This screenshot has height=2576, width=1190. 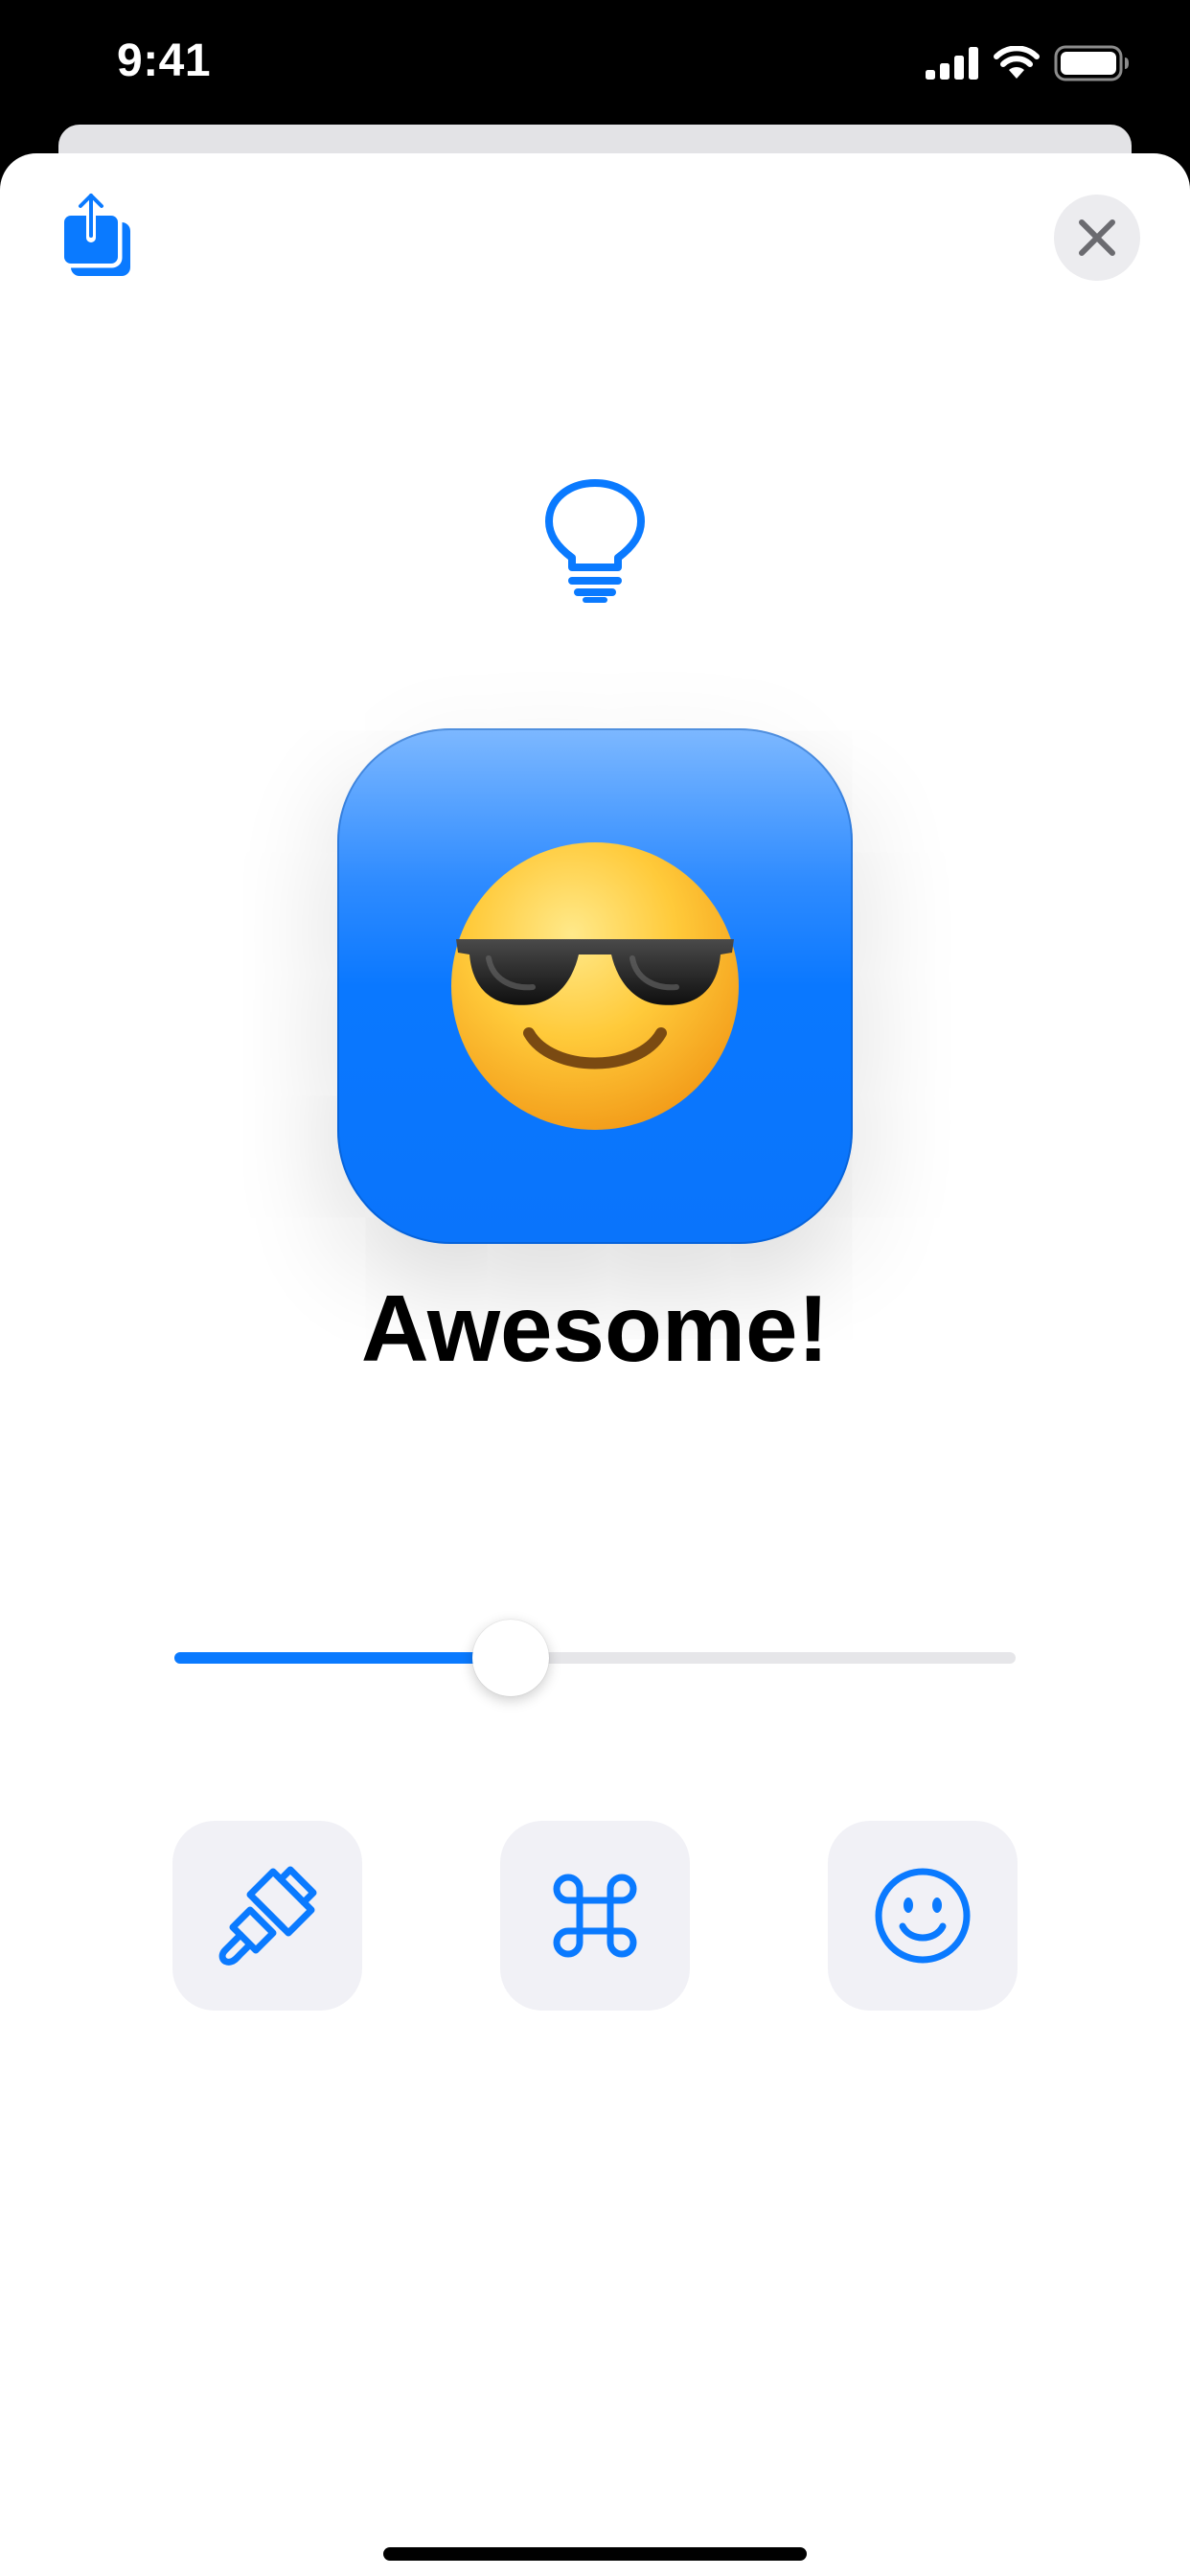 I want to click on paintbrush-icon, so click(x=267, y=1916).